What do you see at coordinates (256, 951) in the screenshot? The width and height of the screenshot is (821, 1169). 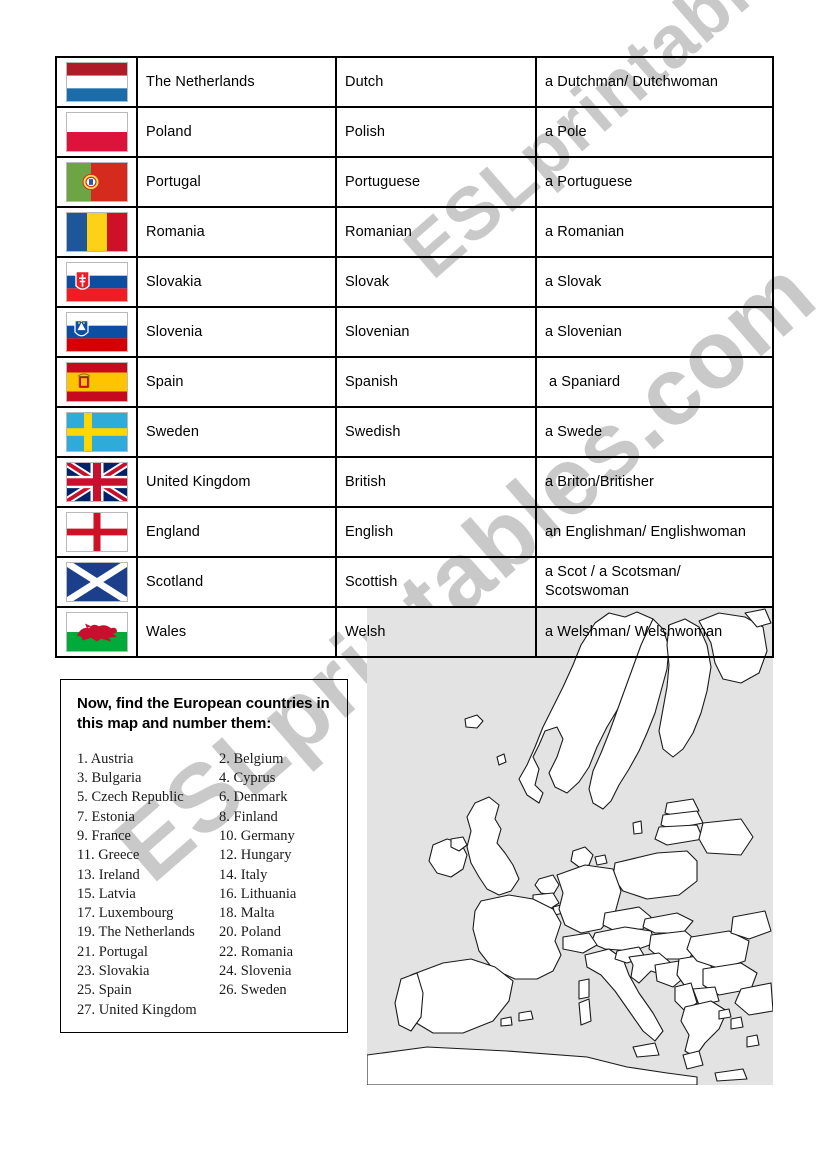 I see `list-item: 22. Romania` at bounding box center [256, 951].